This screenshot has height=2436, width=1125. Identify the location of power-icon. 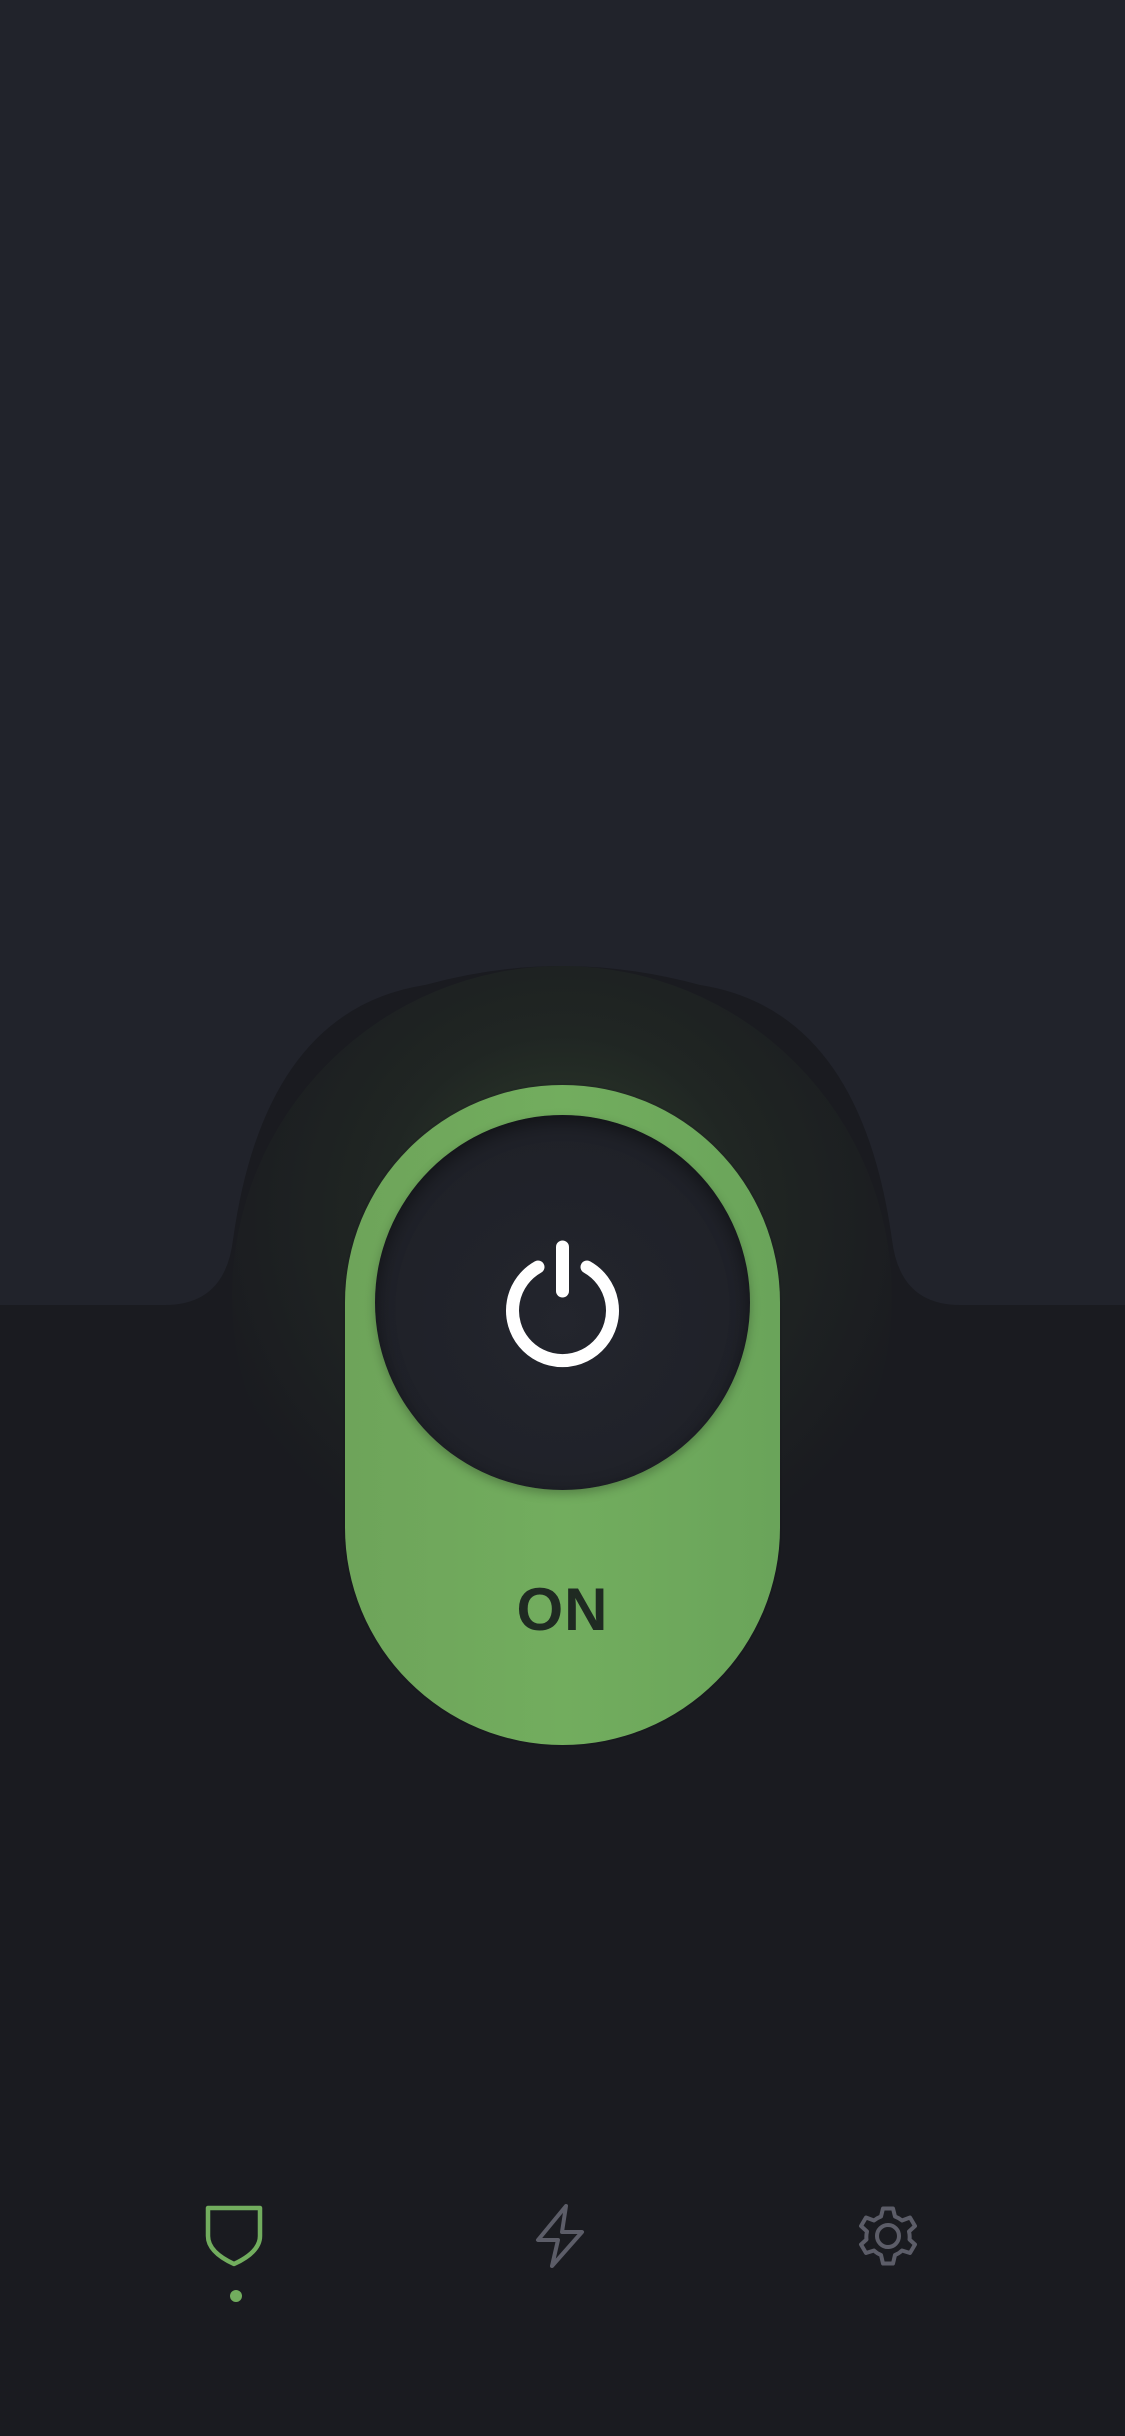
(562, 1304).